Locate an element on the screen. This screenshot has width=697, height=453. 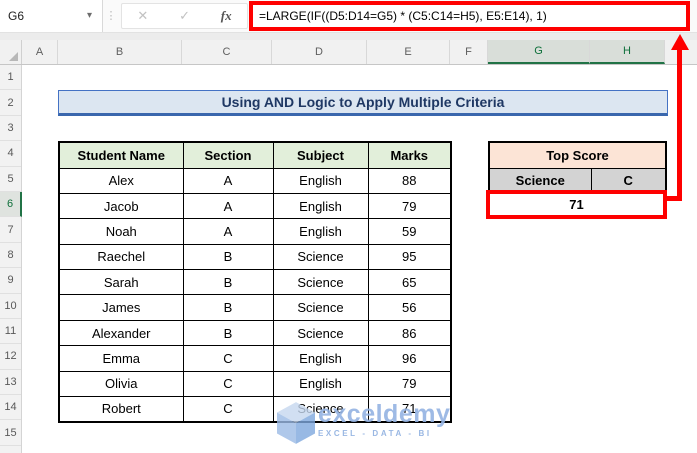
row-header-8: 8 is located at coordinates (10, 256).